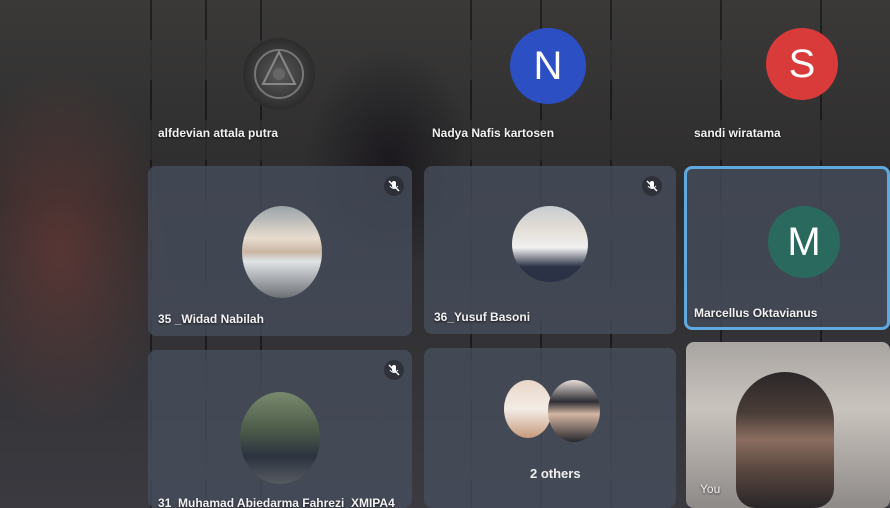 This screenshot has width=890, height=508. What do you see at coordinates (785, 440) in the screenshot?
I see `self-video-feed` at bounding box center [785, 440].